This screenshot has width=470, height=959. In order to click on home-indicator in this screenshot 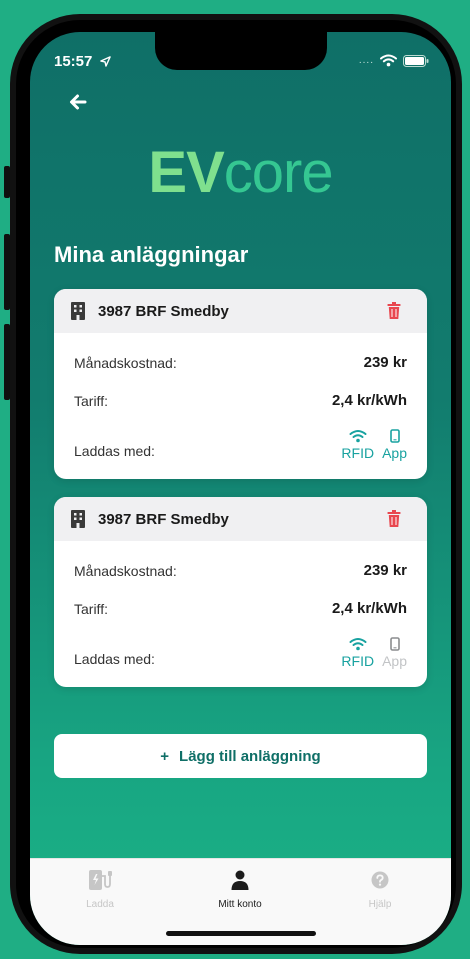, I will do `click(241, 933)`.